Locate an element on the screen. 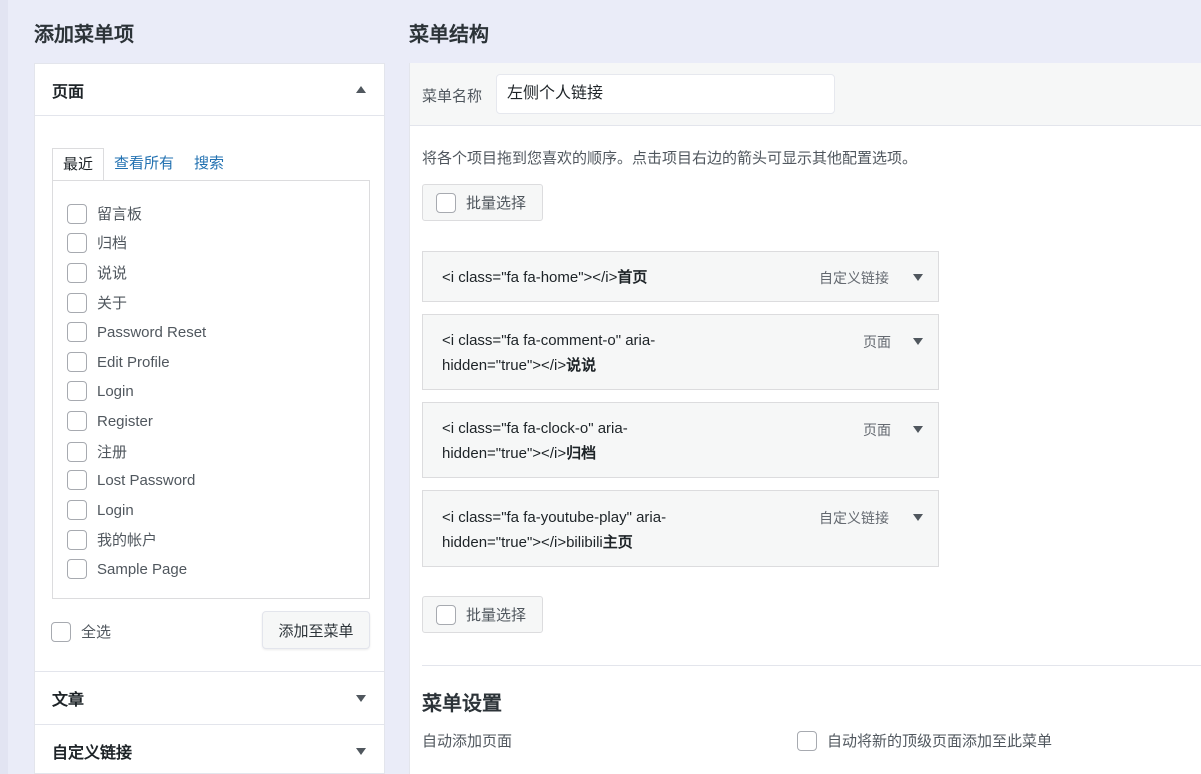  menu-settings-title: 菜单设置 is located at coordinates (462, 704).